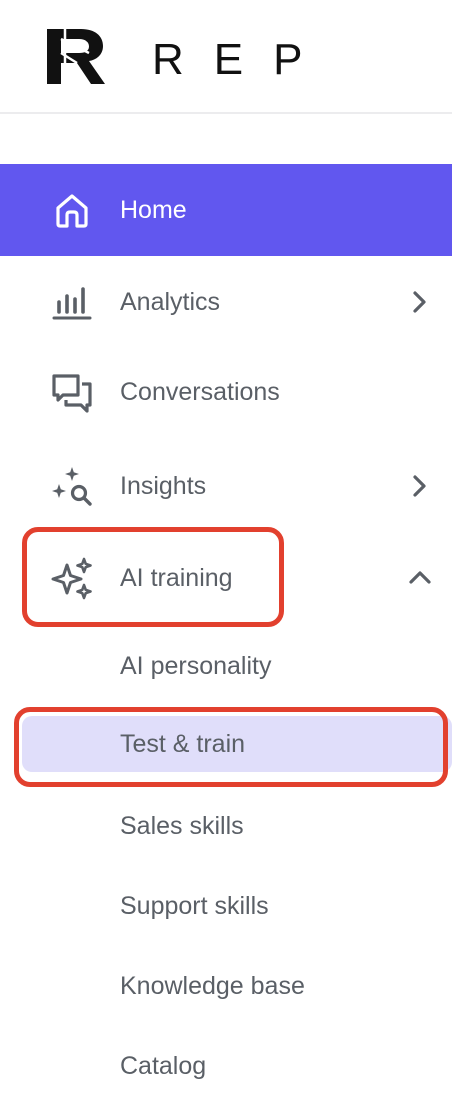  I want to click on subnav-item-label: AI personality, so click(196, 666).